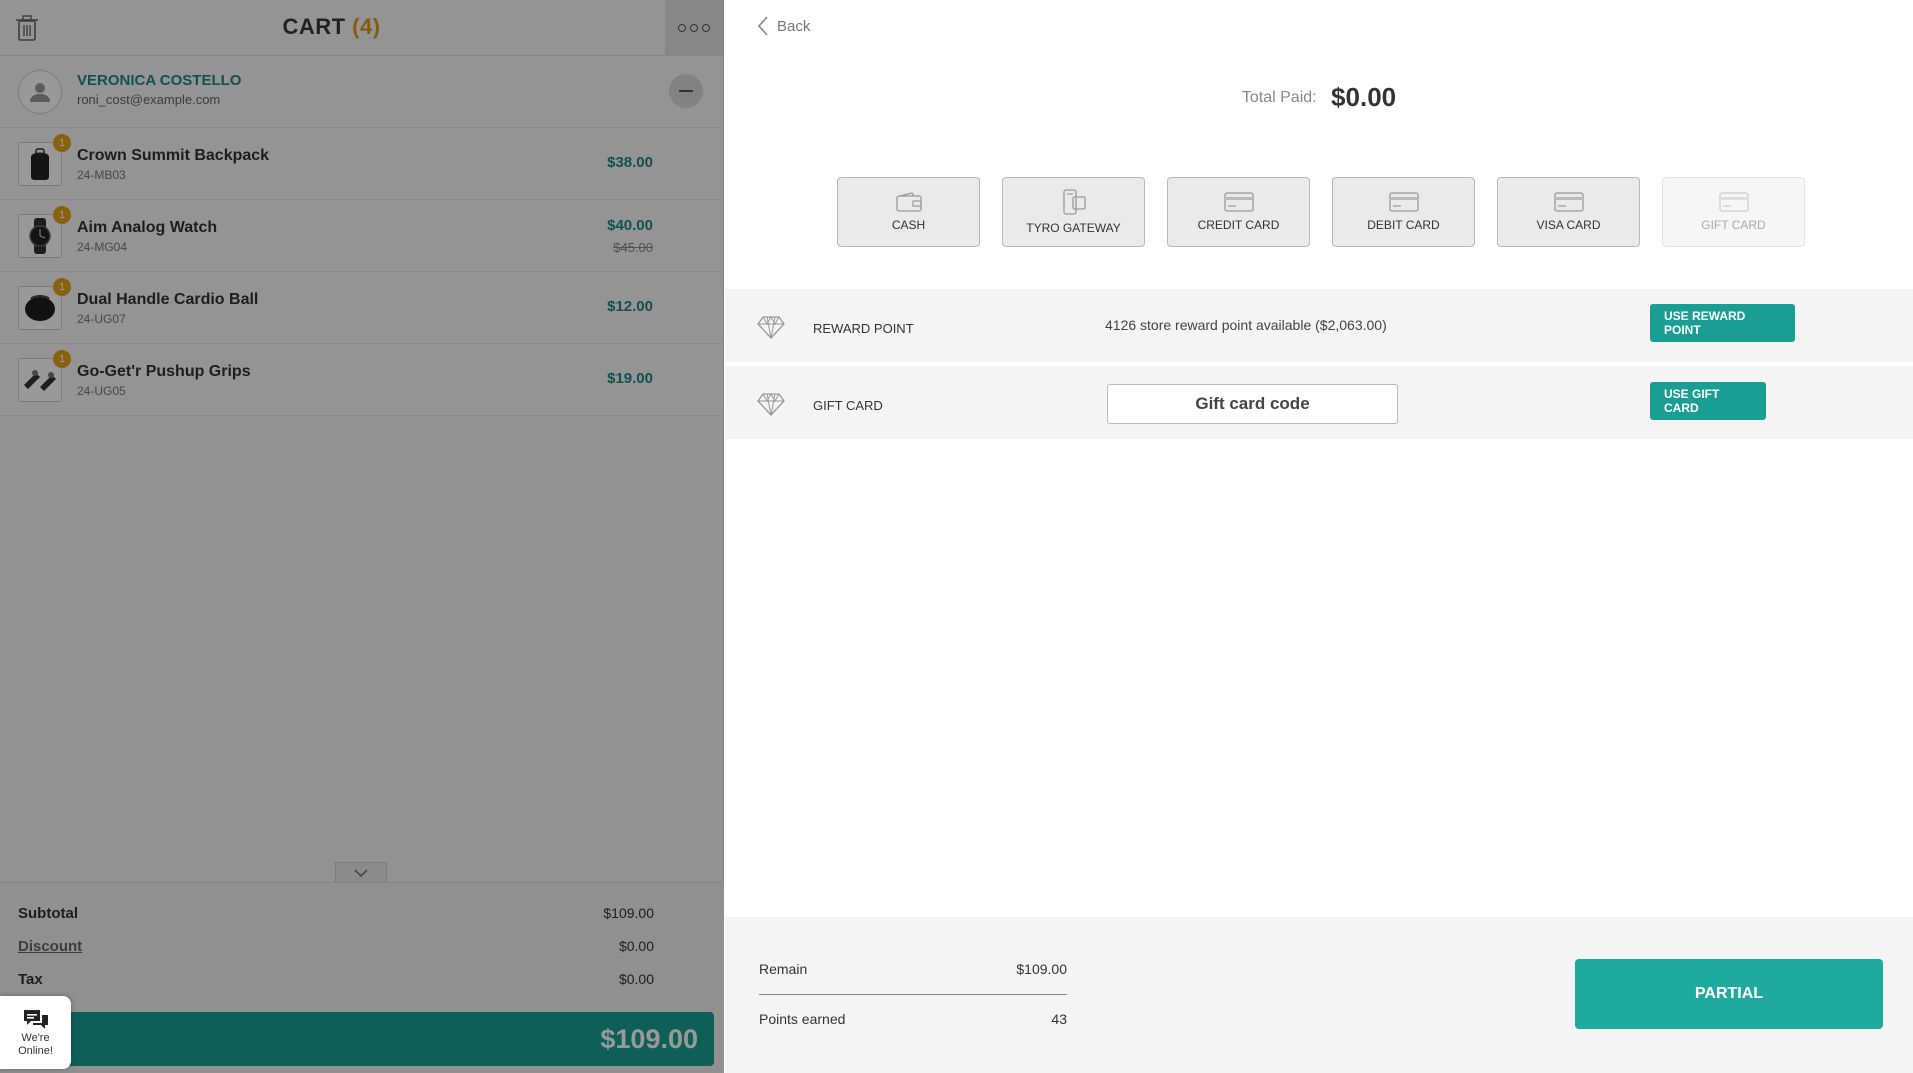 The image size is (1913, 1073). I want to click on more-options-button, so click(694, 27).